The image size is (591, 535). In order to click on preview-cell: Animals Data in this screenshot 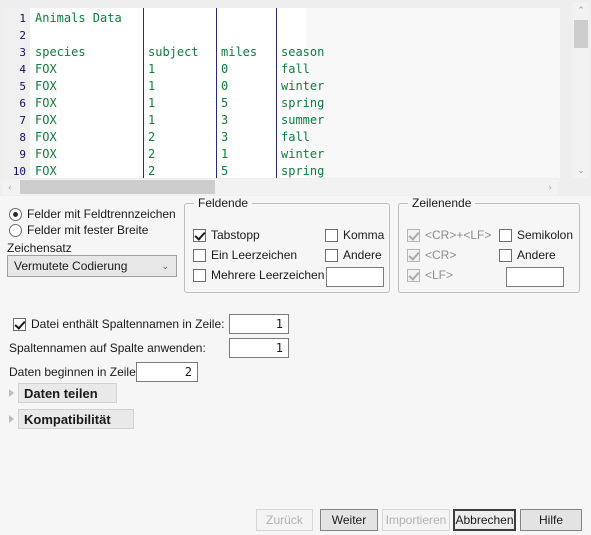, I will do `click(78, 18)`.